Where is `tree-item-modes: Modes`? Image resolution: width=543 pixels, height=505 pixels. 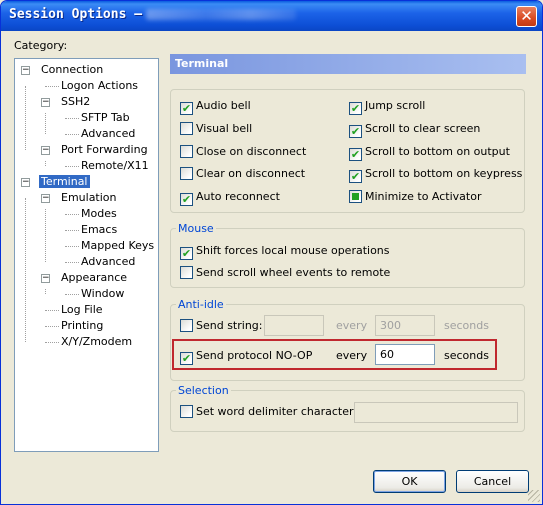 tree-item-modes: Modes is located at coordinates (99, 214).